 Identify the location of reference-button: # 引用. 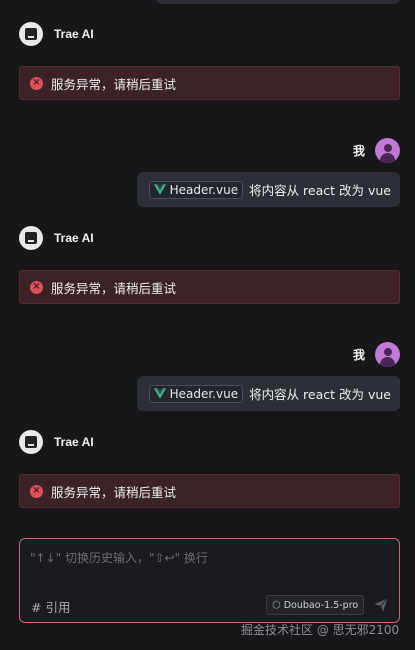
(50, 606).